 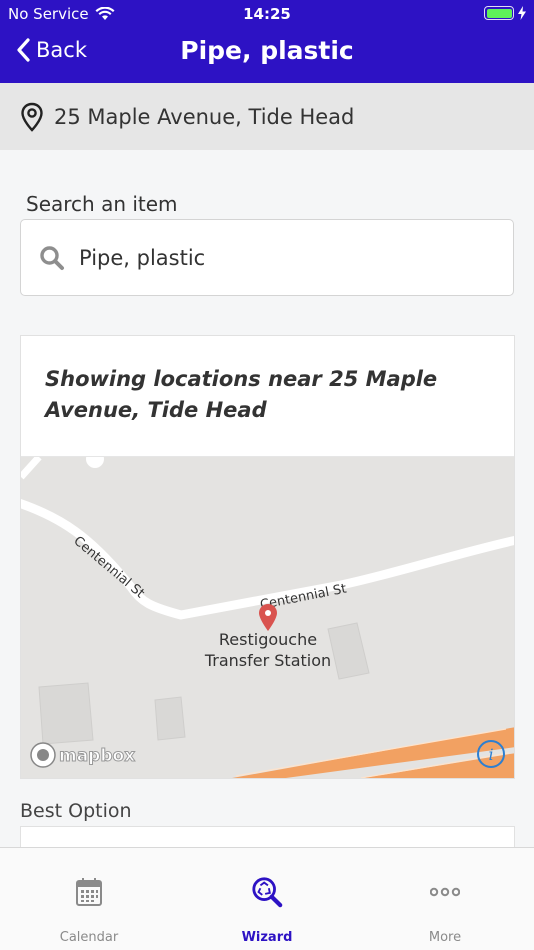 I want to click on recycle-search-icon, so click(x=267, y=892).